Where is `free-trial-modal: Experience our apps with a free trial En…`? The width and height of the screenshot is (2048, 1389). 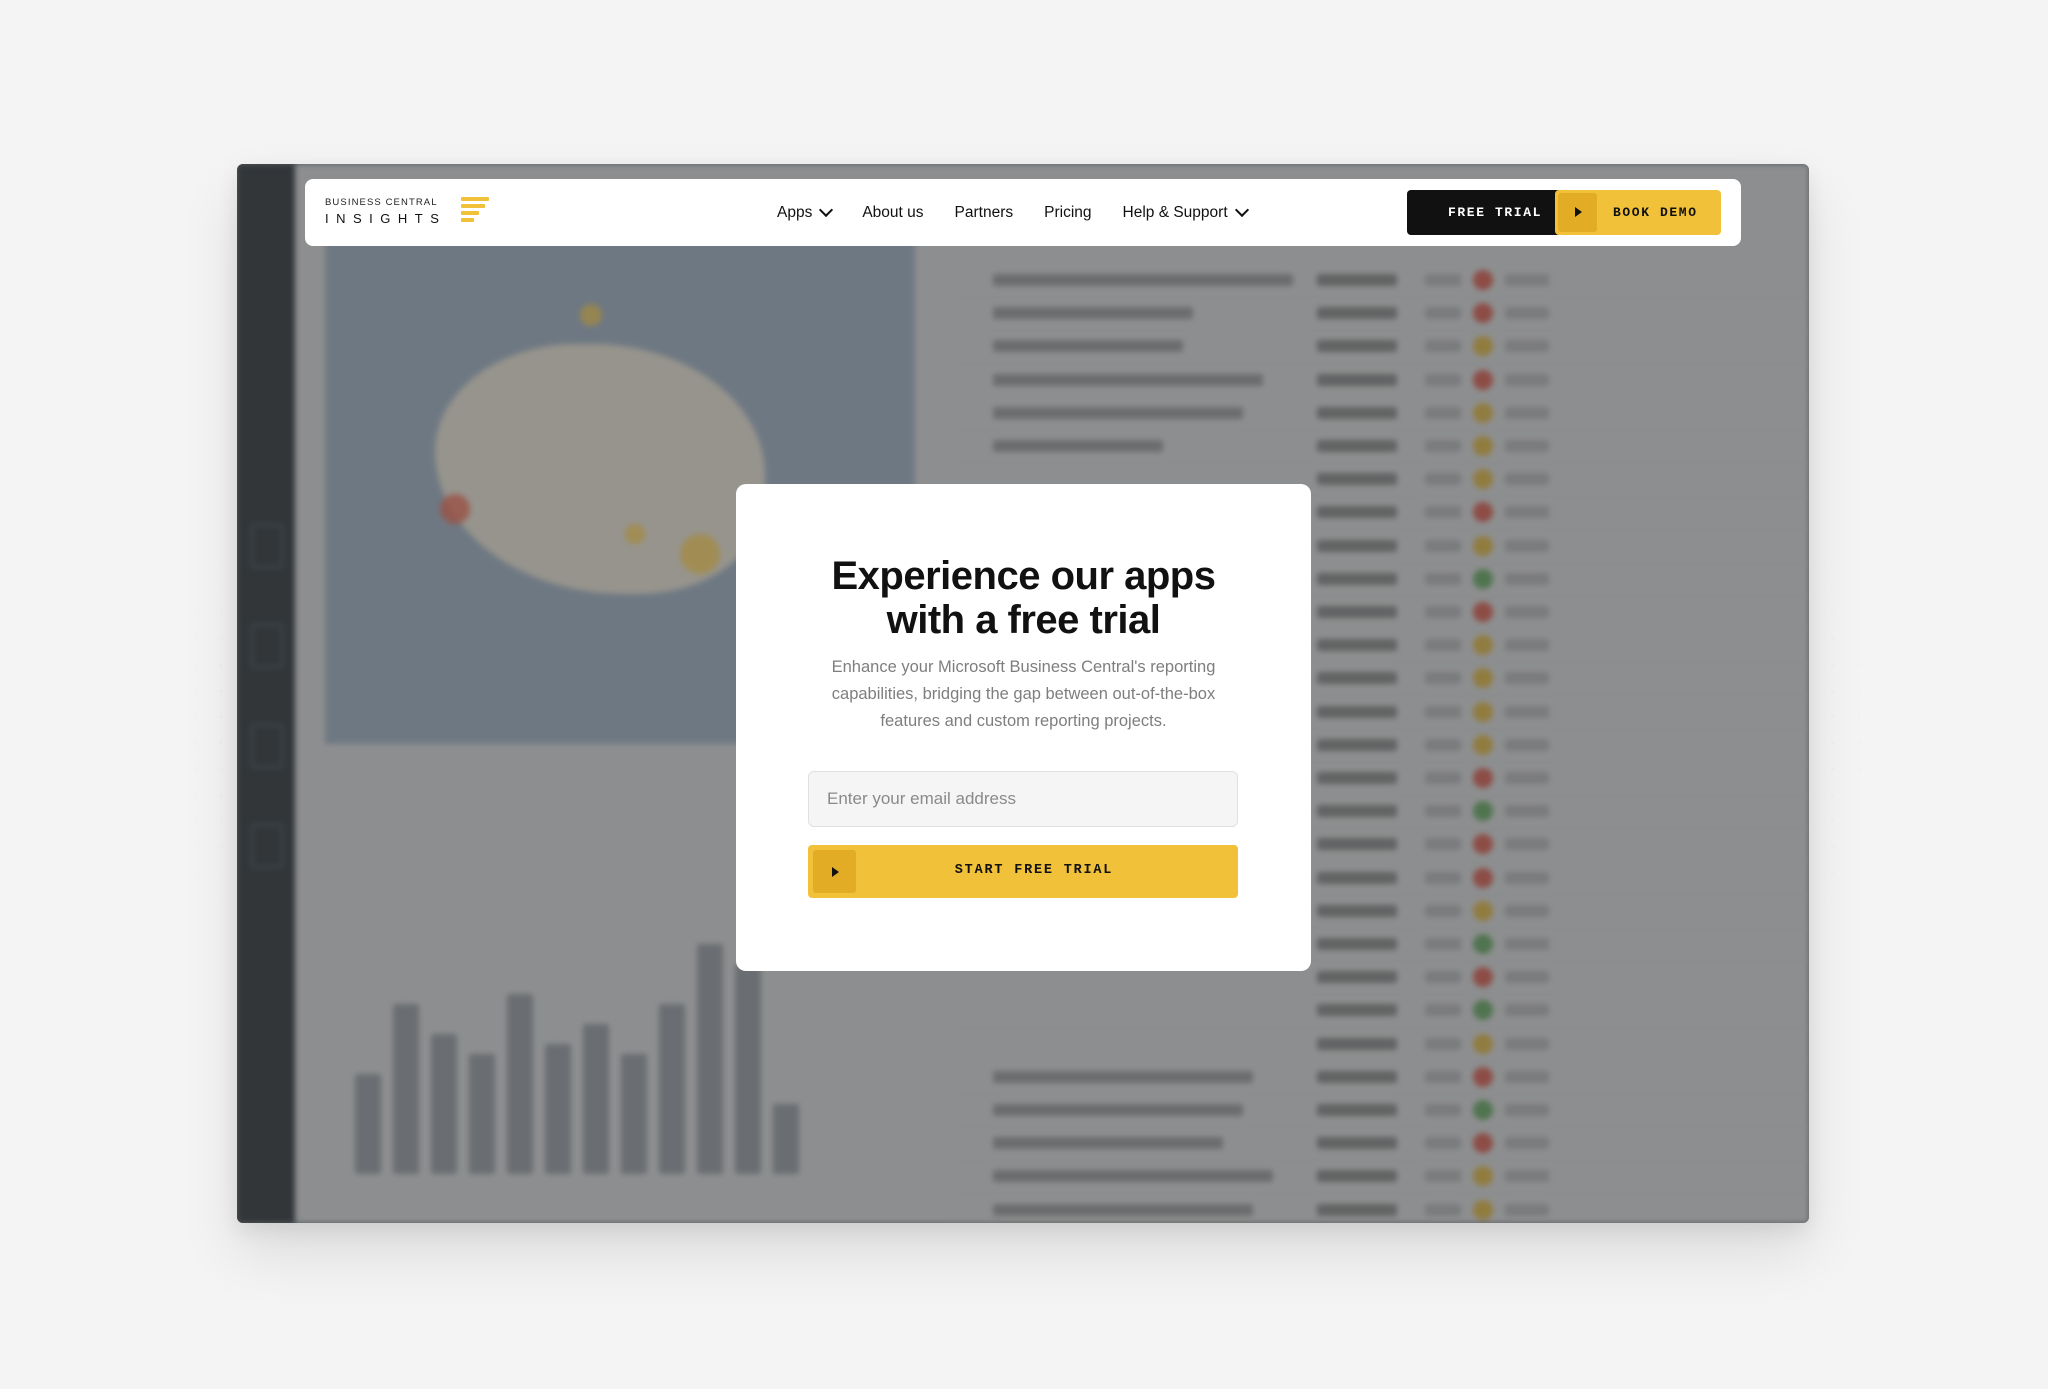
free-trial-modal: Experience our apps with a free trial En… is located at coordinates (1023, 727).